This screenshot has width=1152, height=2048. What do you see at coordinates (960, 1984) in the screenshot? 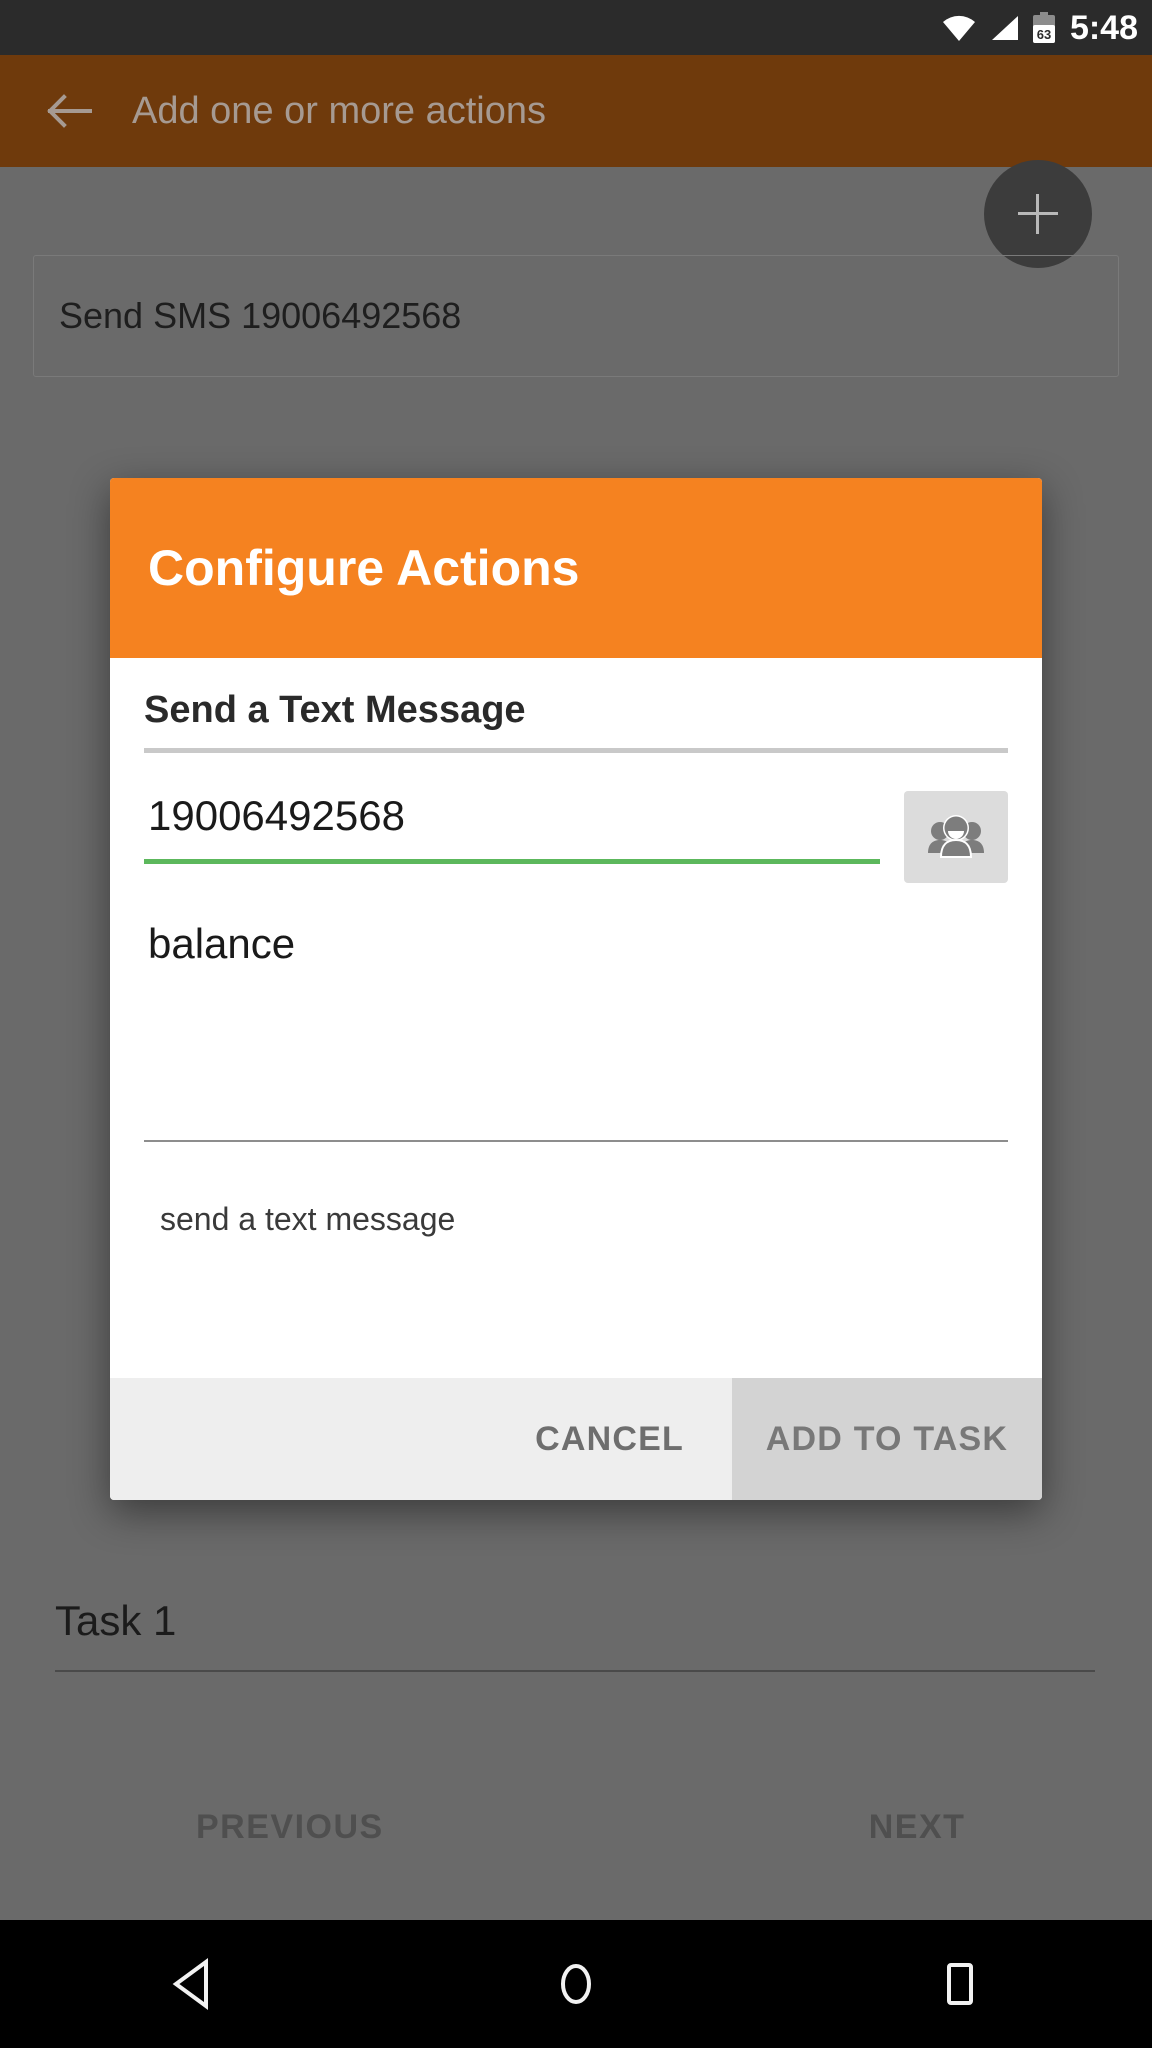
I see `nav-recents-square-icon` at bounding box center [960, 1984].